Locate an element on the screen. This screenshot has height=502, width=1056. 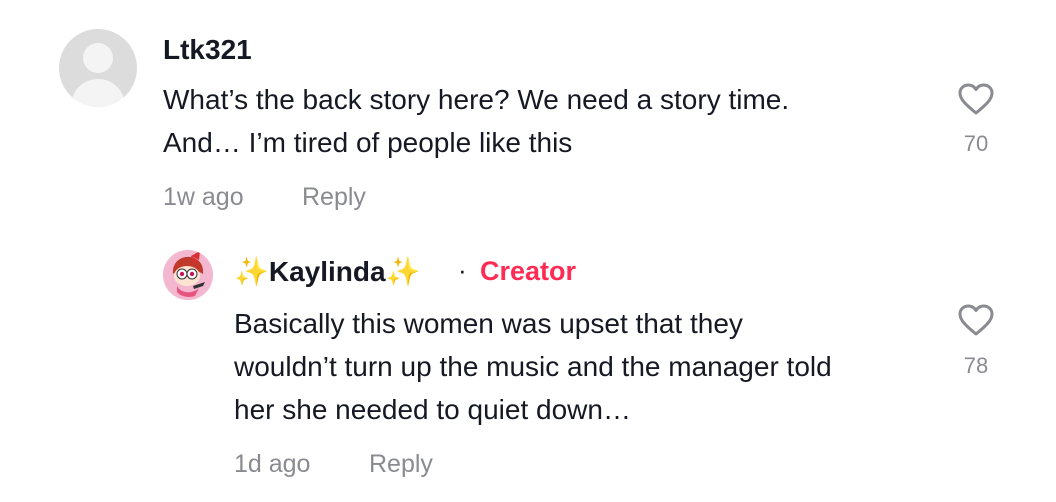
creator-badge: Creator is located at coordinates (528, 271).